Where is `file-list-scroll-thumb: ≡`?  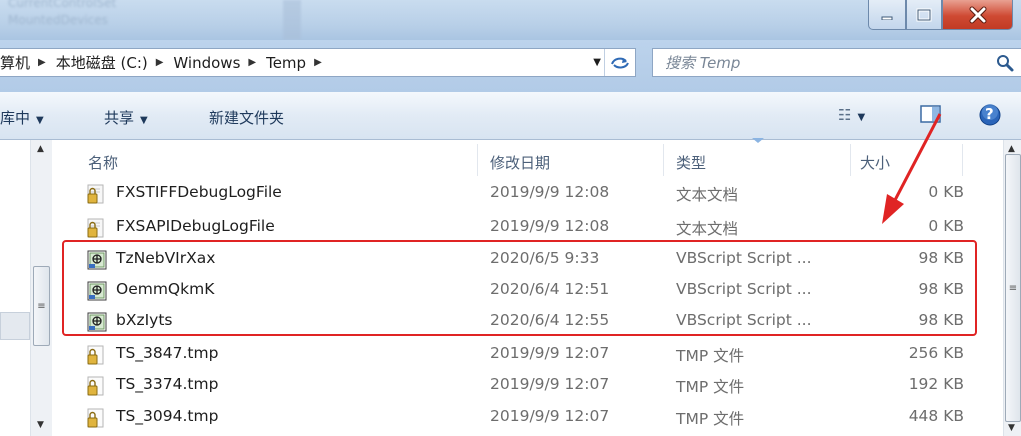 file-list-scroll-thumb: ≡ is located at coordinates (1013, 288).